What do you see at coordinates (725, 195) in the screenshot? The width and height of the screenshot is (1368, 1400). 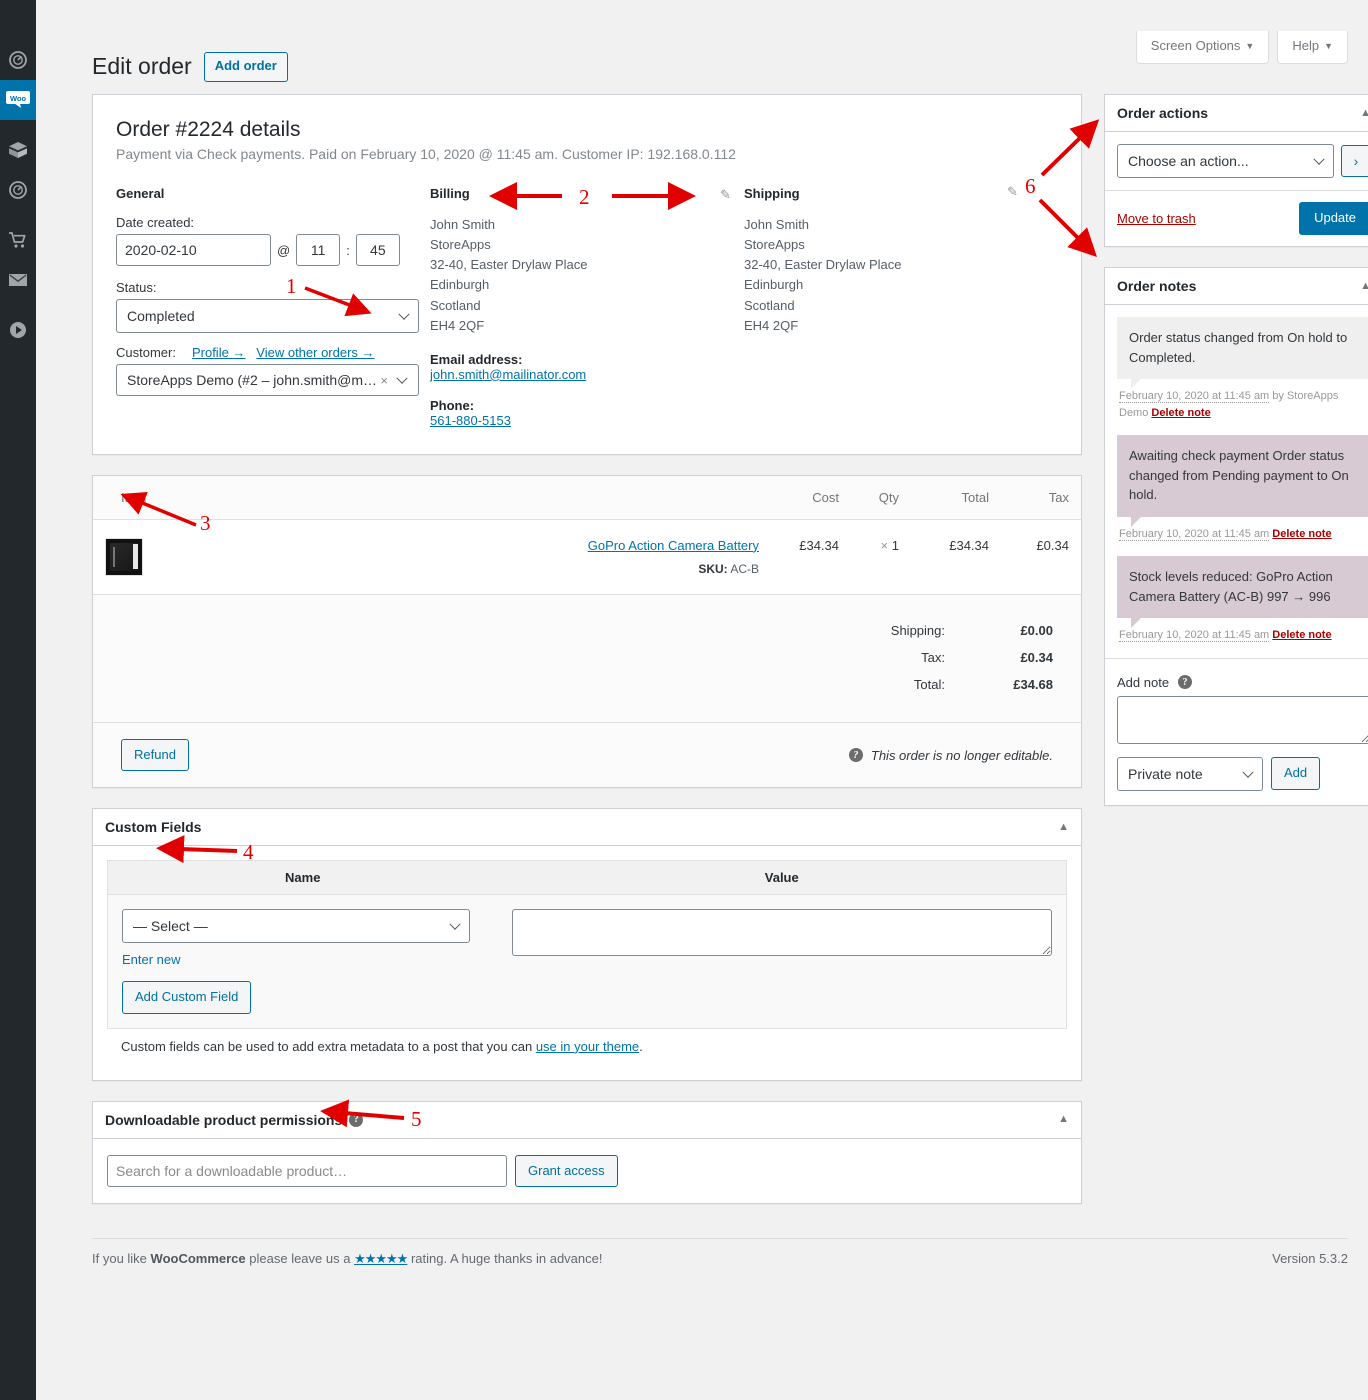 I see `edit-pencil-icon: ✎` at bounding box center [725, 195].